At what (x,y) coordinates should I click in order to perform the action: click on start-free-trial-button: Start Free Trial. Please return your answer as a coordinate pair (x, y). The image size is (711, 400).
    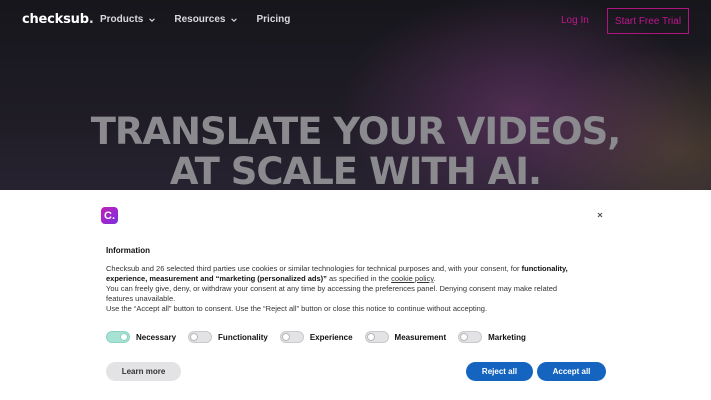
    Looking at the image, I should click on (648, 21).